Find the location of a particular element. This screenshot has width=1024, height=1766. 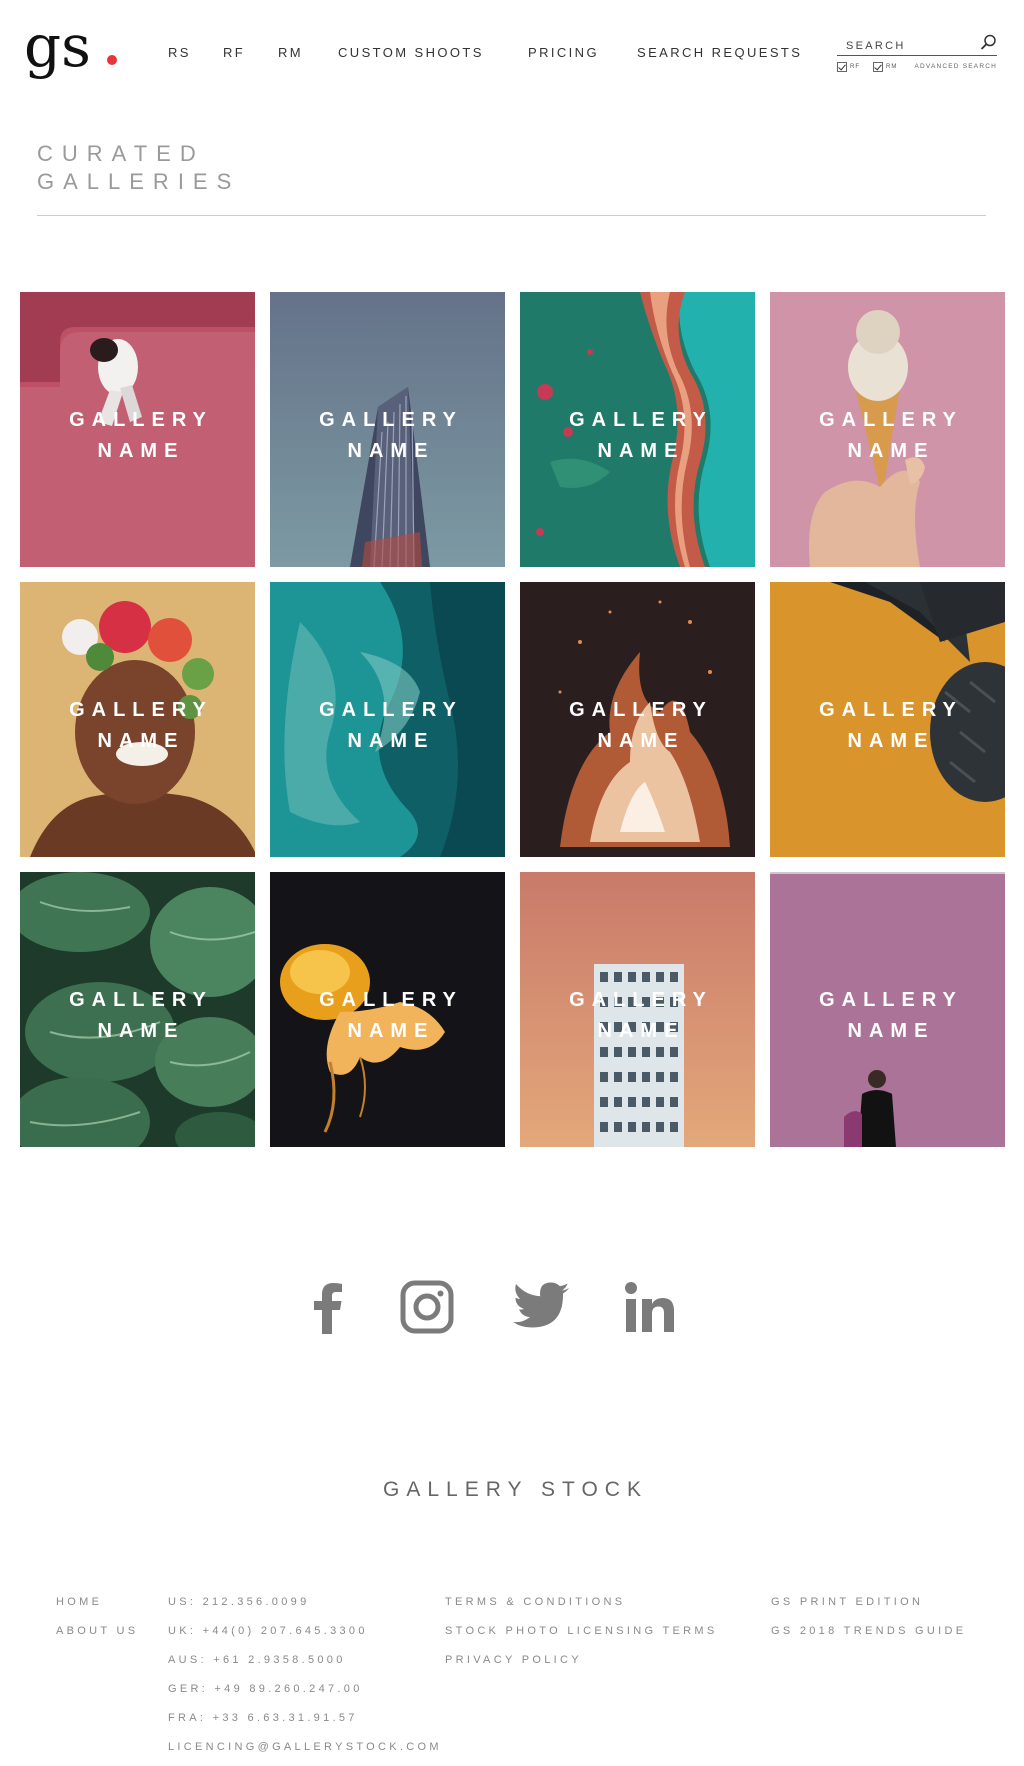

footer-link-terms: TERMS & CONDITIONS is located at coordinates (581, 1610).